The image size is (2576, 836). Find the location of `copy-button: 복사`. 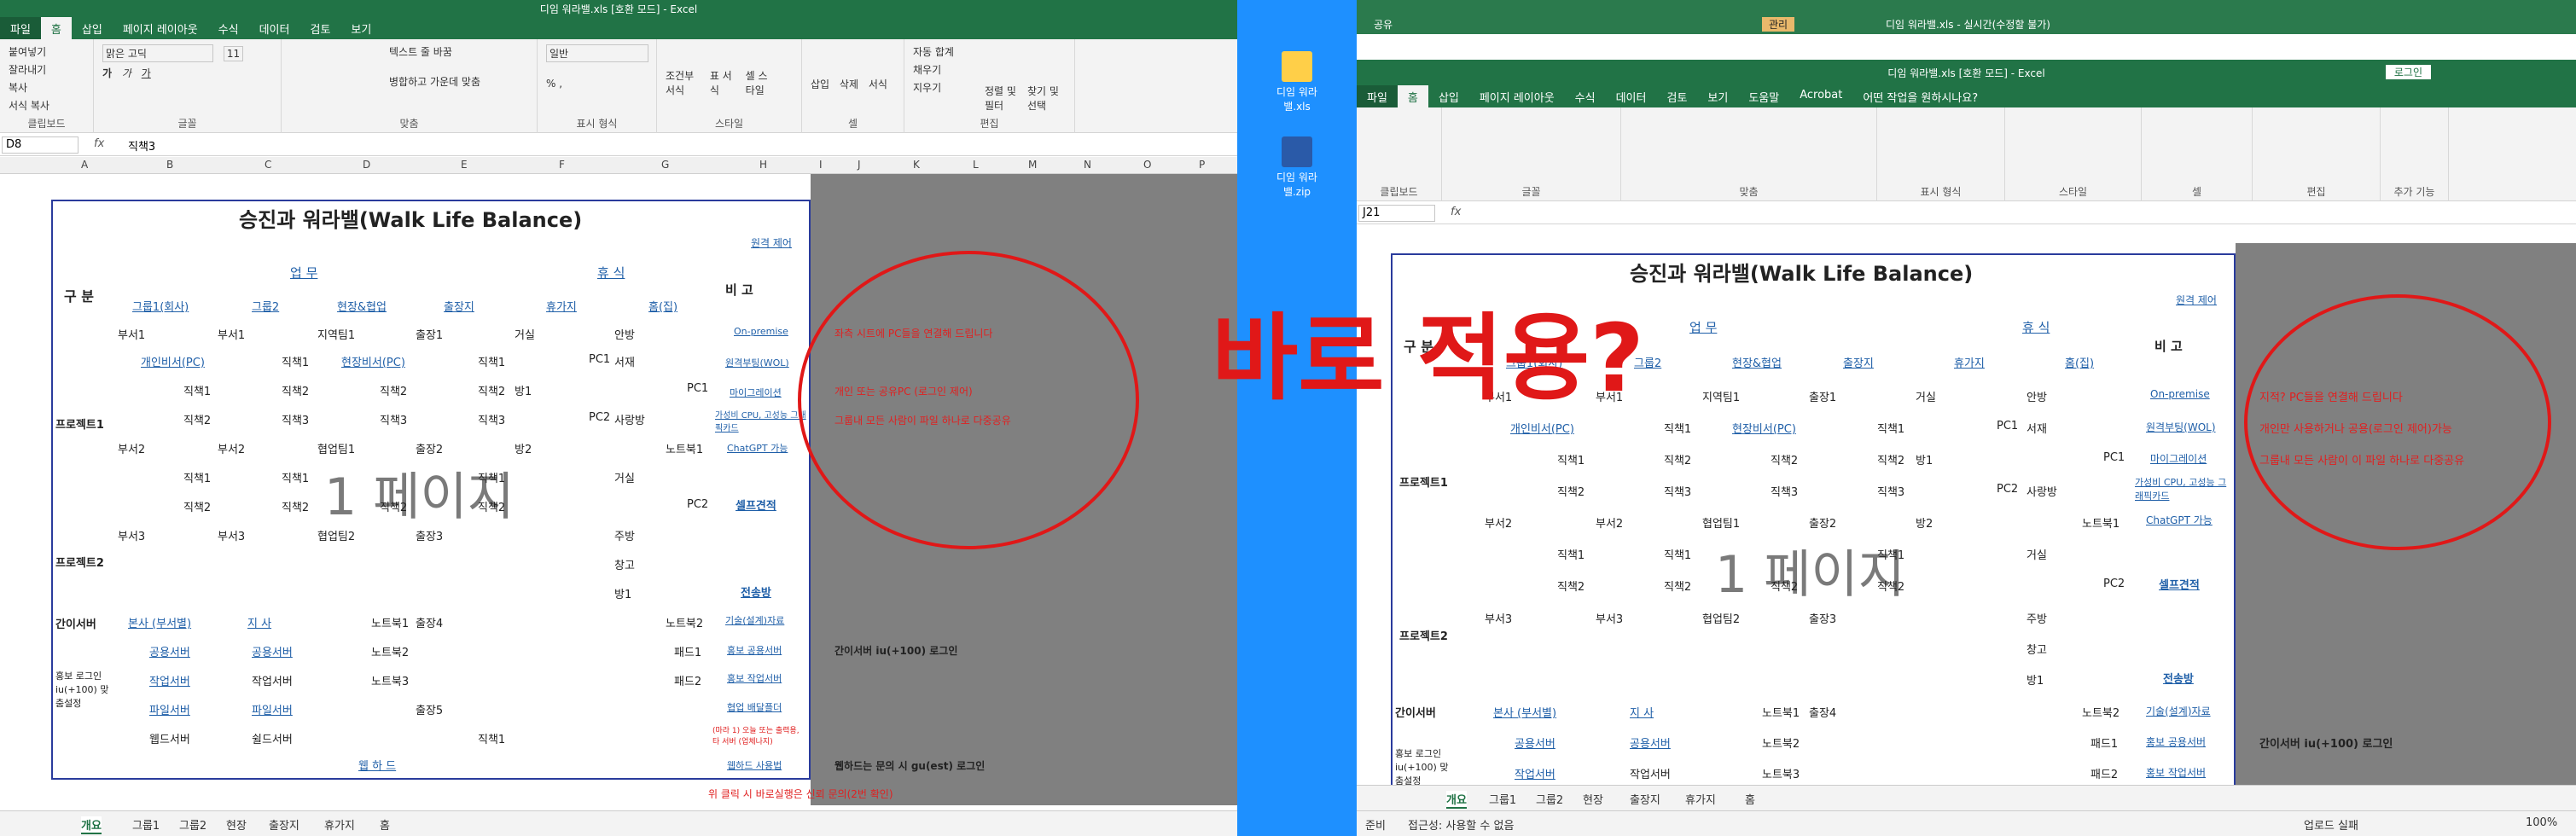

copy-button: 복사 is located at coordinates (18, 87).